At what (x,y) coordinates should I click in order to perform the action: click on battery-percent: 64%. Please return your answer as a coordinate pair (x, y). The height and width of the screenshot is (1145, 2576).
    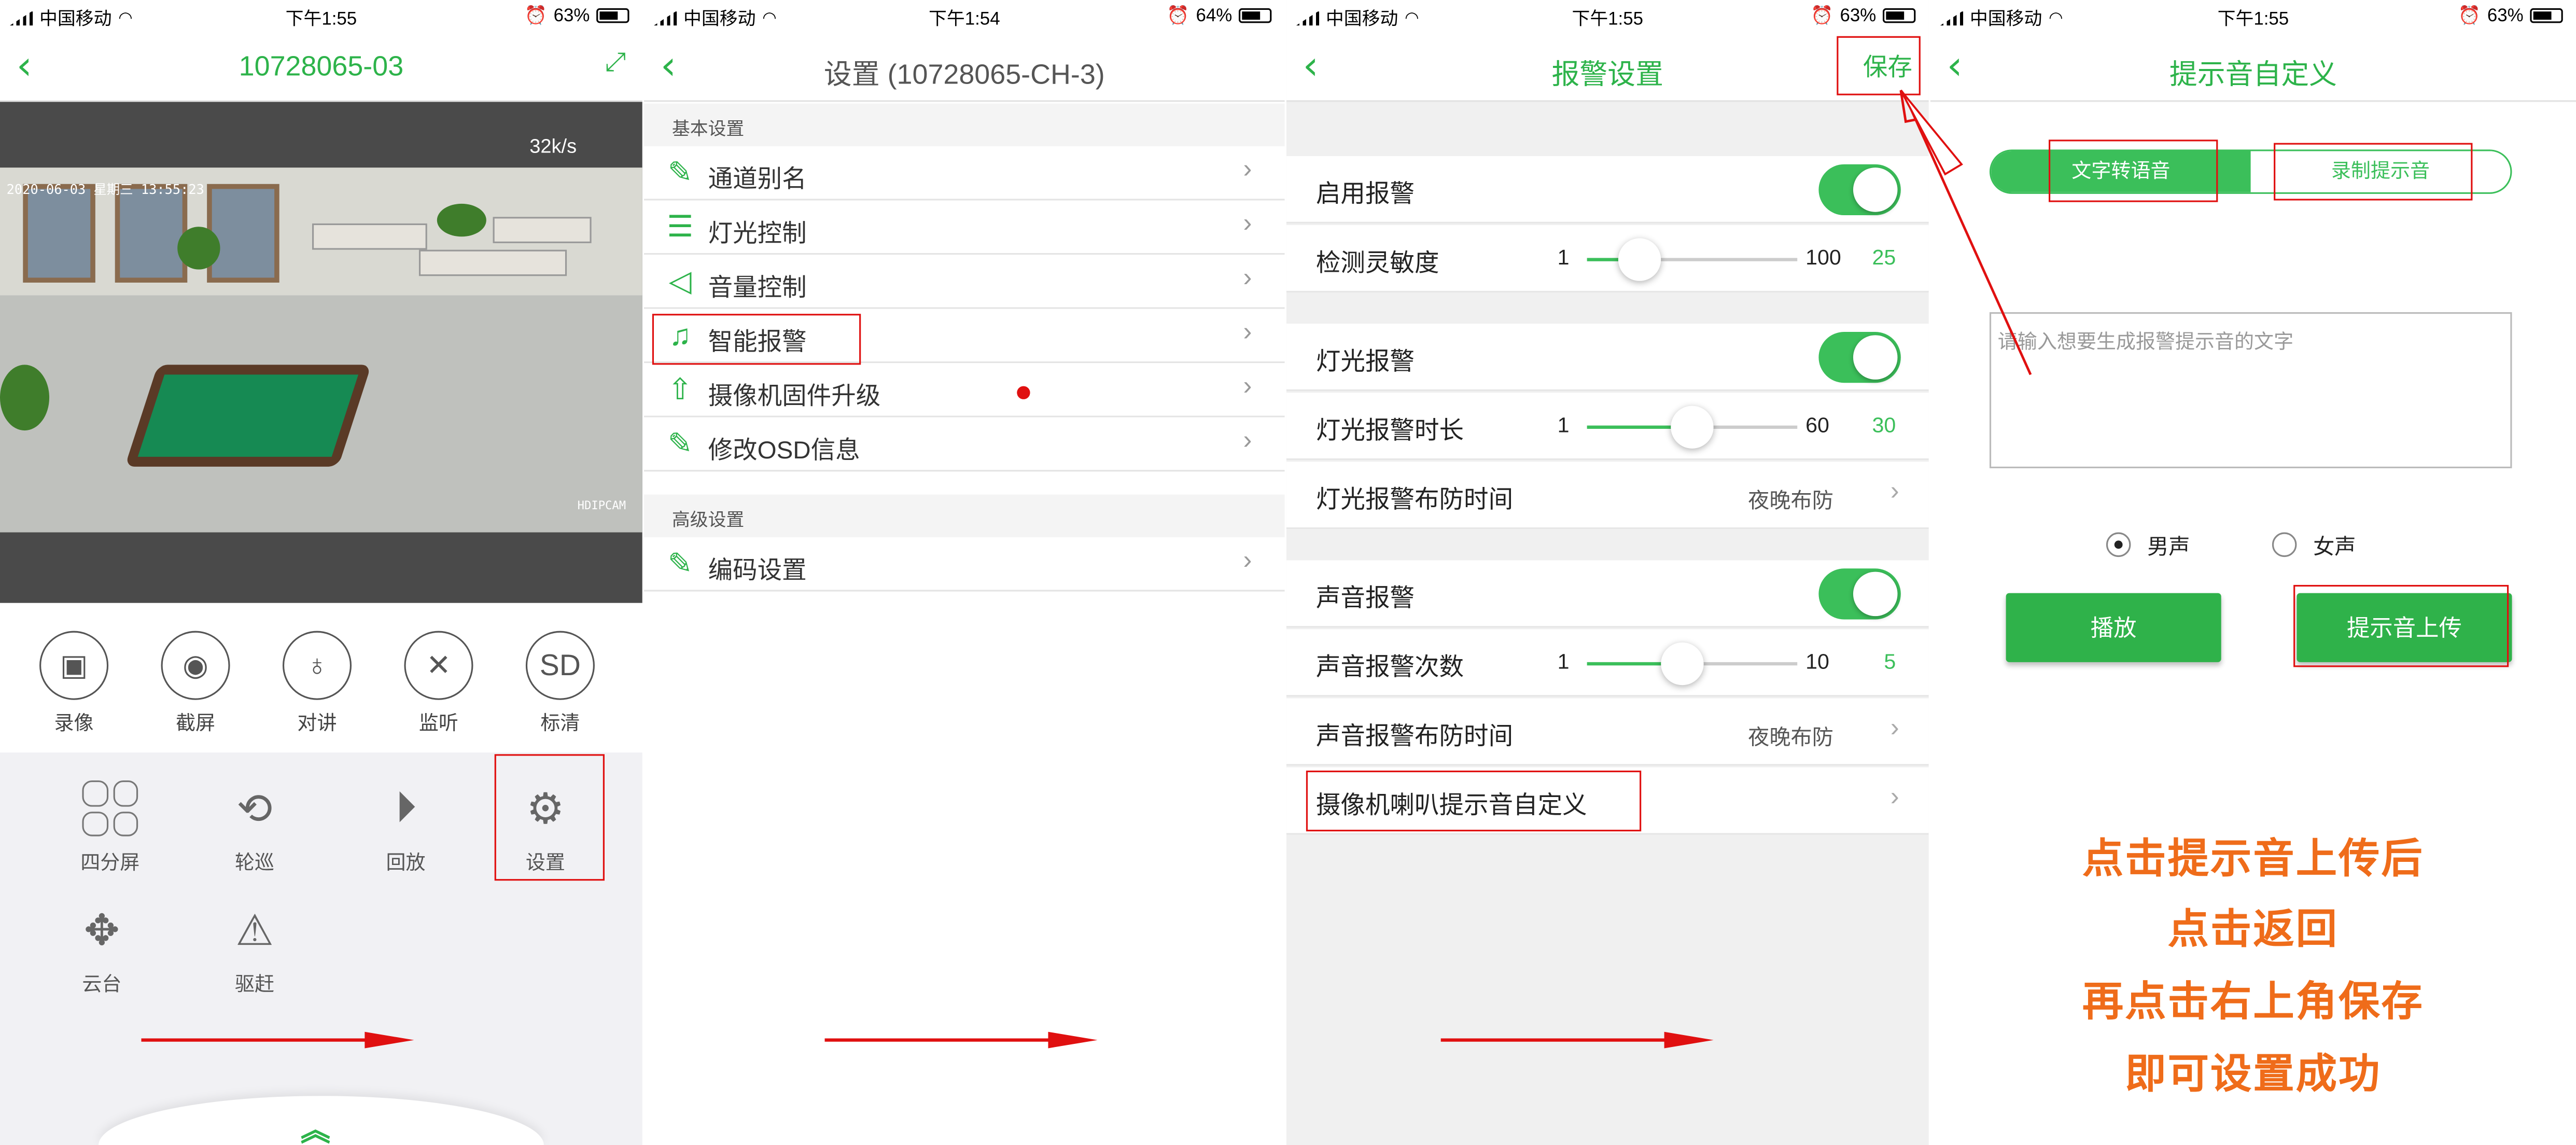
    Looking at the image, I should click on (1214, 16).